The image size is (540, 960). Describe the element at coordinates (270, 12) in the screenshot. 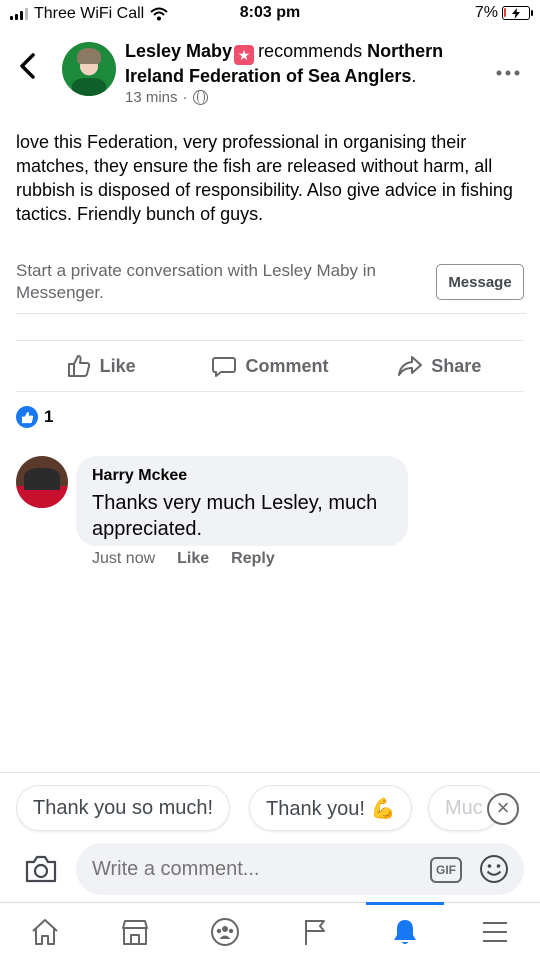

I see `status-time: 8:03 pm` at that location.